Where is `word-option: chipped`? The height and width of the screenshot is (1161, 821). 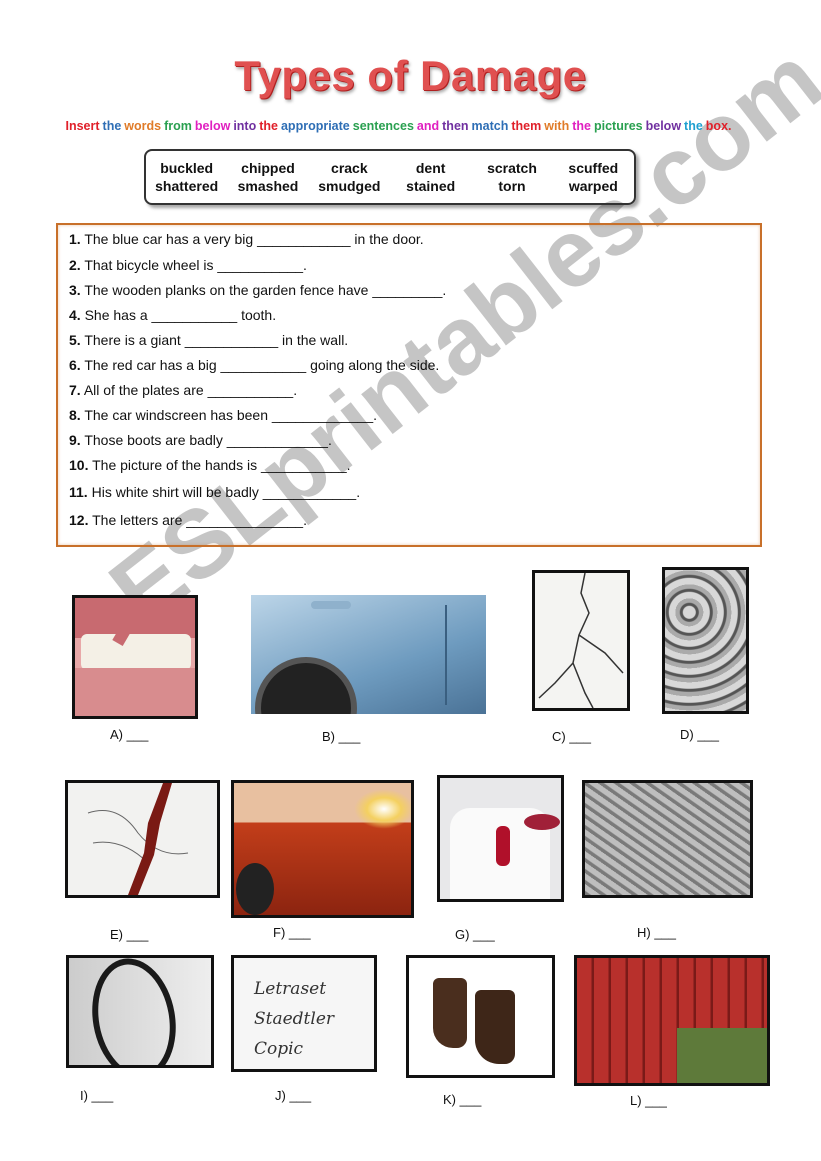 word-option: chipped is located at coordinates (268, 168).